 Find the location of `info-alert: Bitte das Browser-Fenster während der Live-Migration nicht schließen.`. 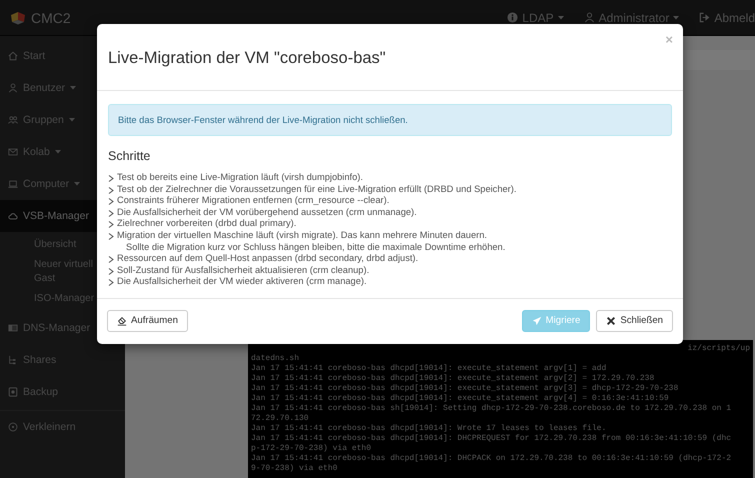

info-alert: Bitte das Browser-Fenster während der Live-Migration nicht schließen. is located at coordinates (390, 120).